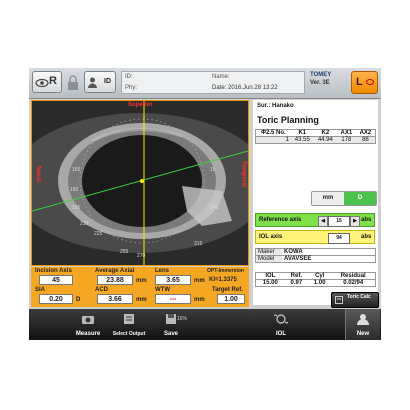 The height and width of the screenshot is (410, 410). I want to click on brand-logo: TOMEY Ver. 3E, so click(320, 79).